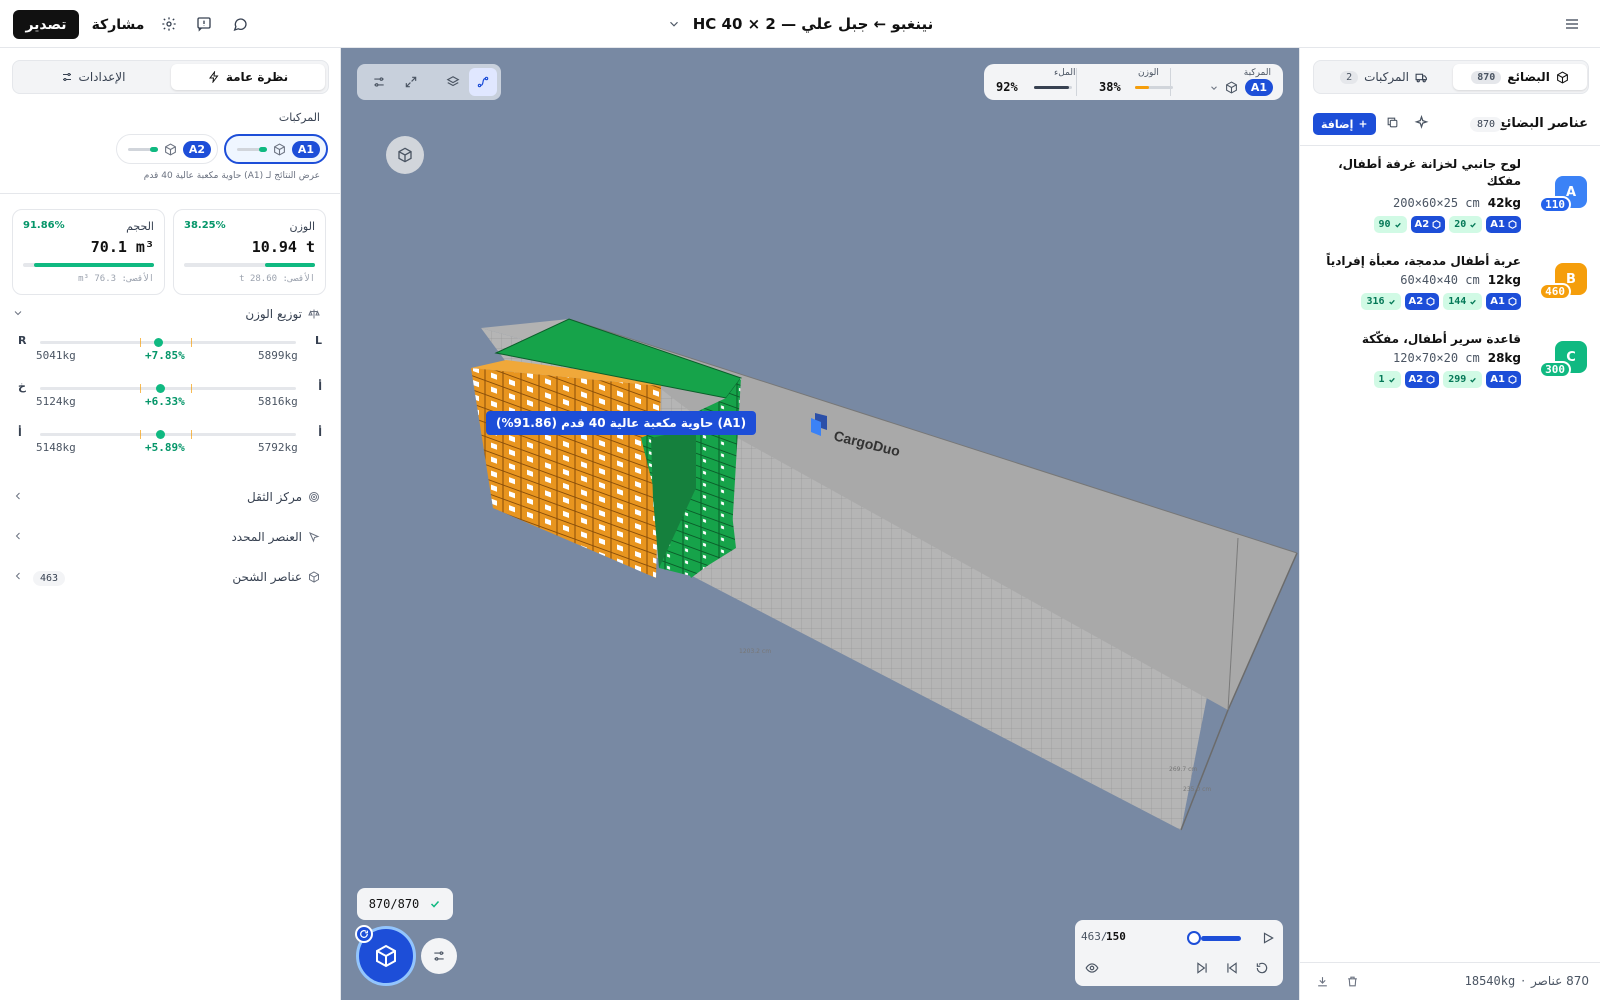 This screenshot has width=1600, height=1000. I want to click on slider-thumb, so click(1194, 938).